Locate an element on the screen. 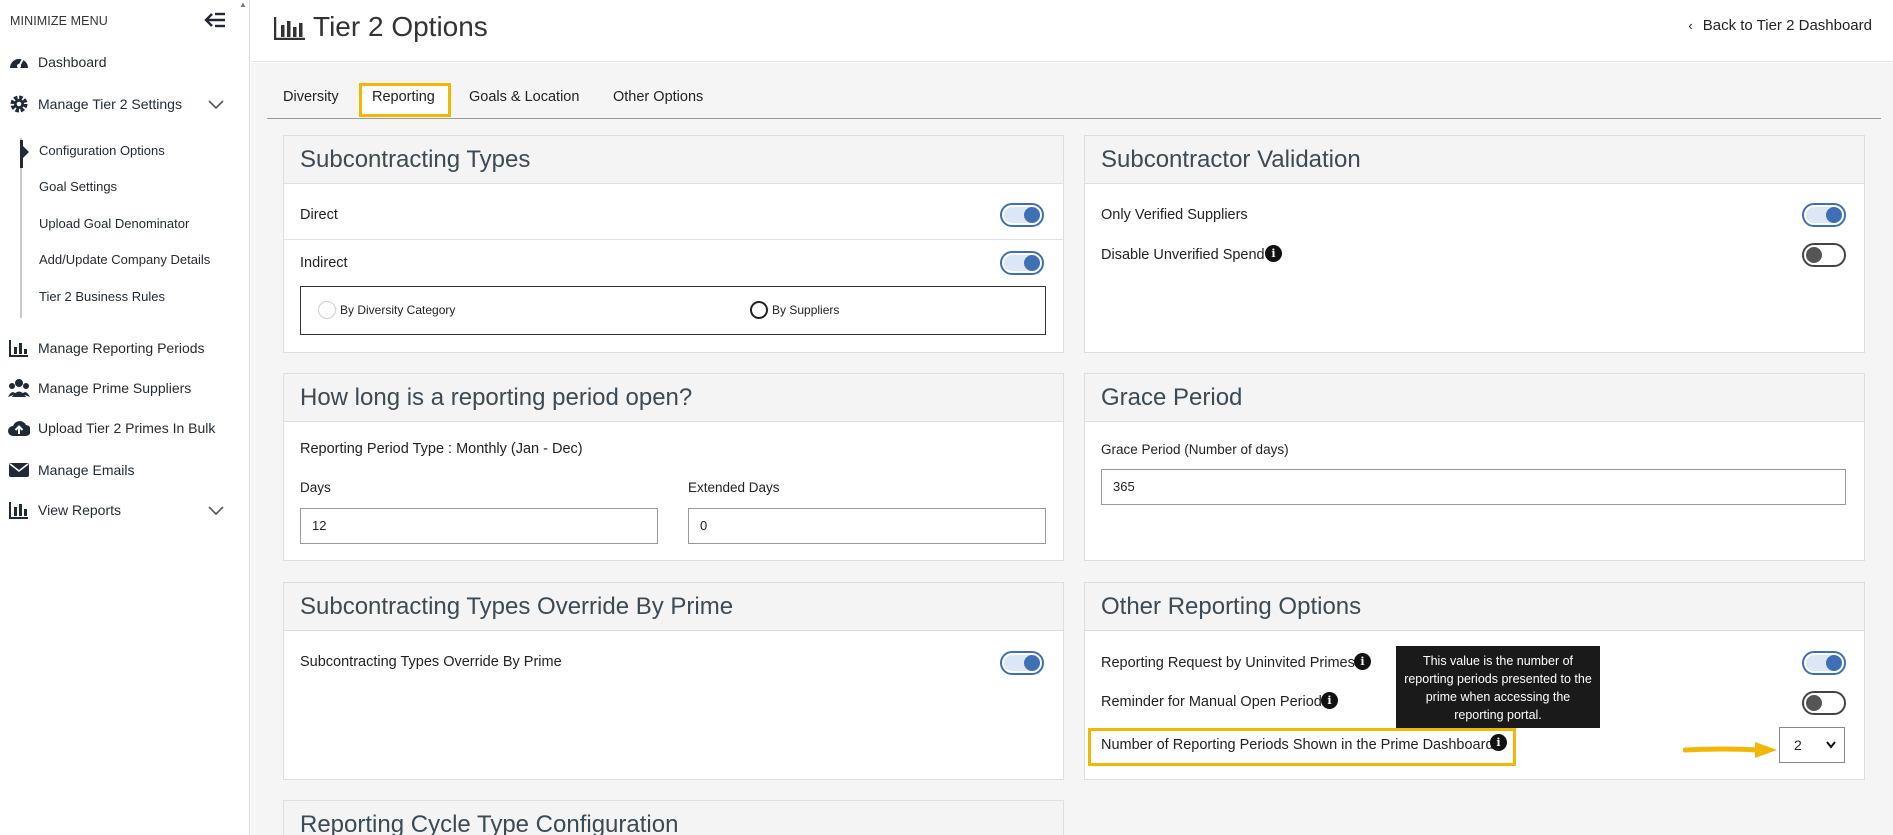 Image resolution: width=1893 pixels, height=835 pixels. cloud-upload-icon is located at coordinates (19, 428).